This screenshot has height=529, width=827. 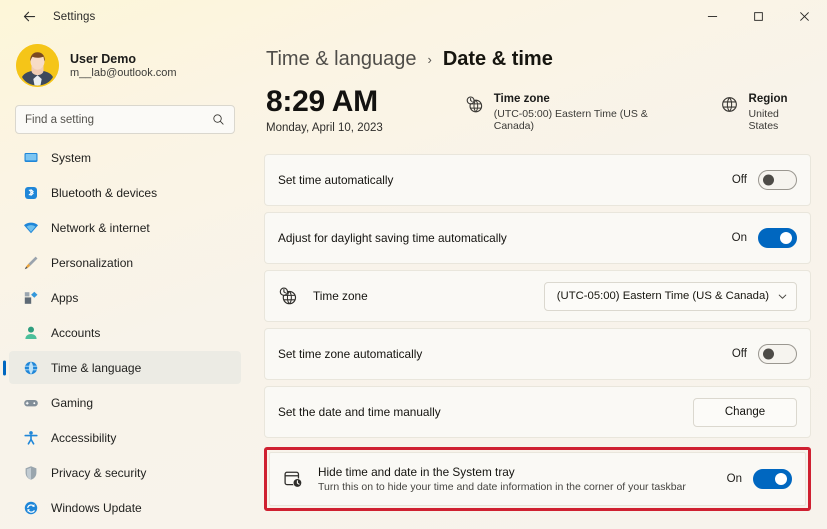 I want to click on sidebar-item-personalization: Personalization, so click(x=125, y=262).